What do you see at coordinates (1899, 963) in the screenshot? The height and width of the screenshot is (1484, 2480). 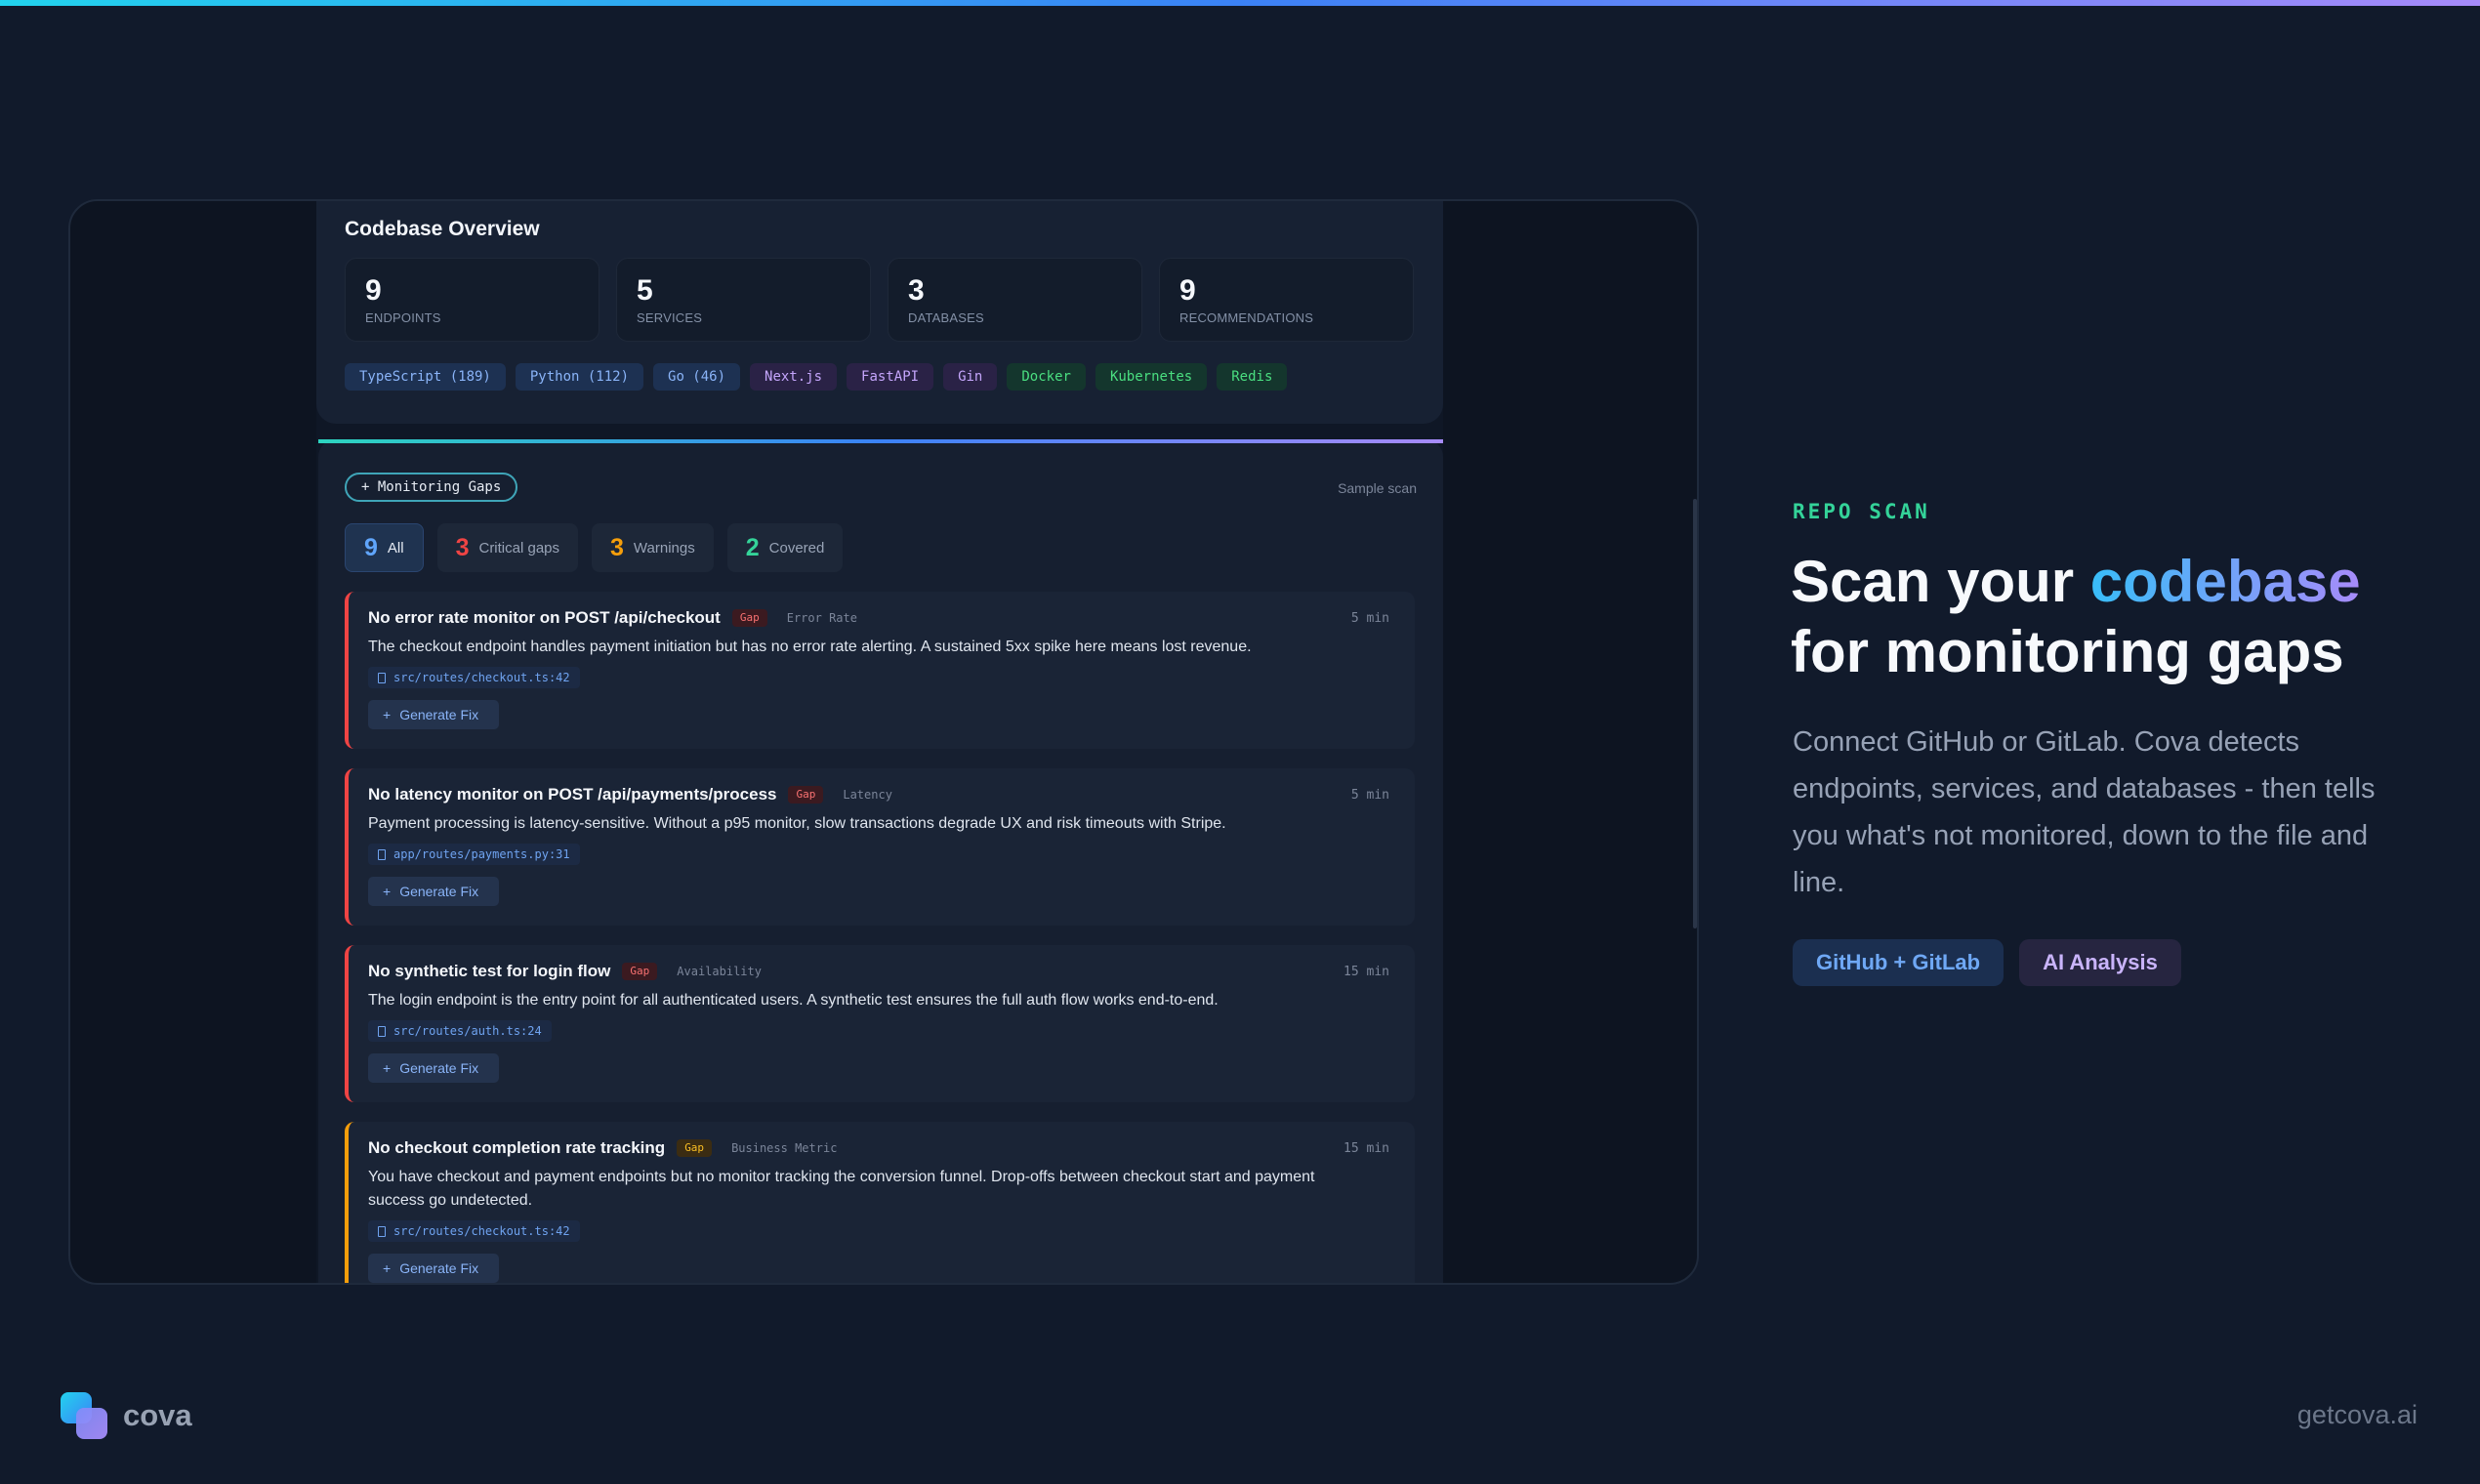 I see `feature-chip: GitHub + GitLab` at bounding box center [1899, 963].